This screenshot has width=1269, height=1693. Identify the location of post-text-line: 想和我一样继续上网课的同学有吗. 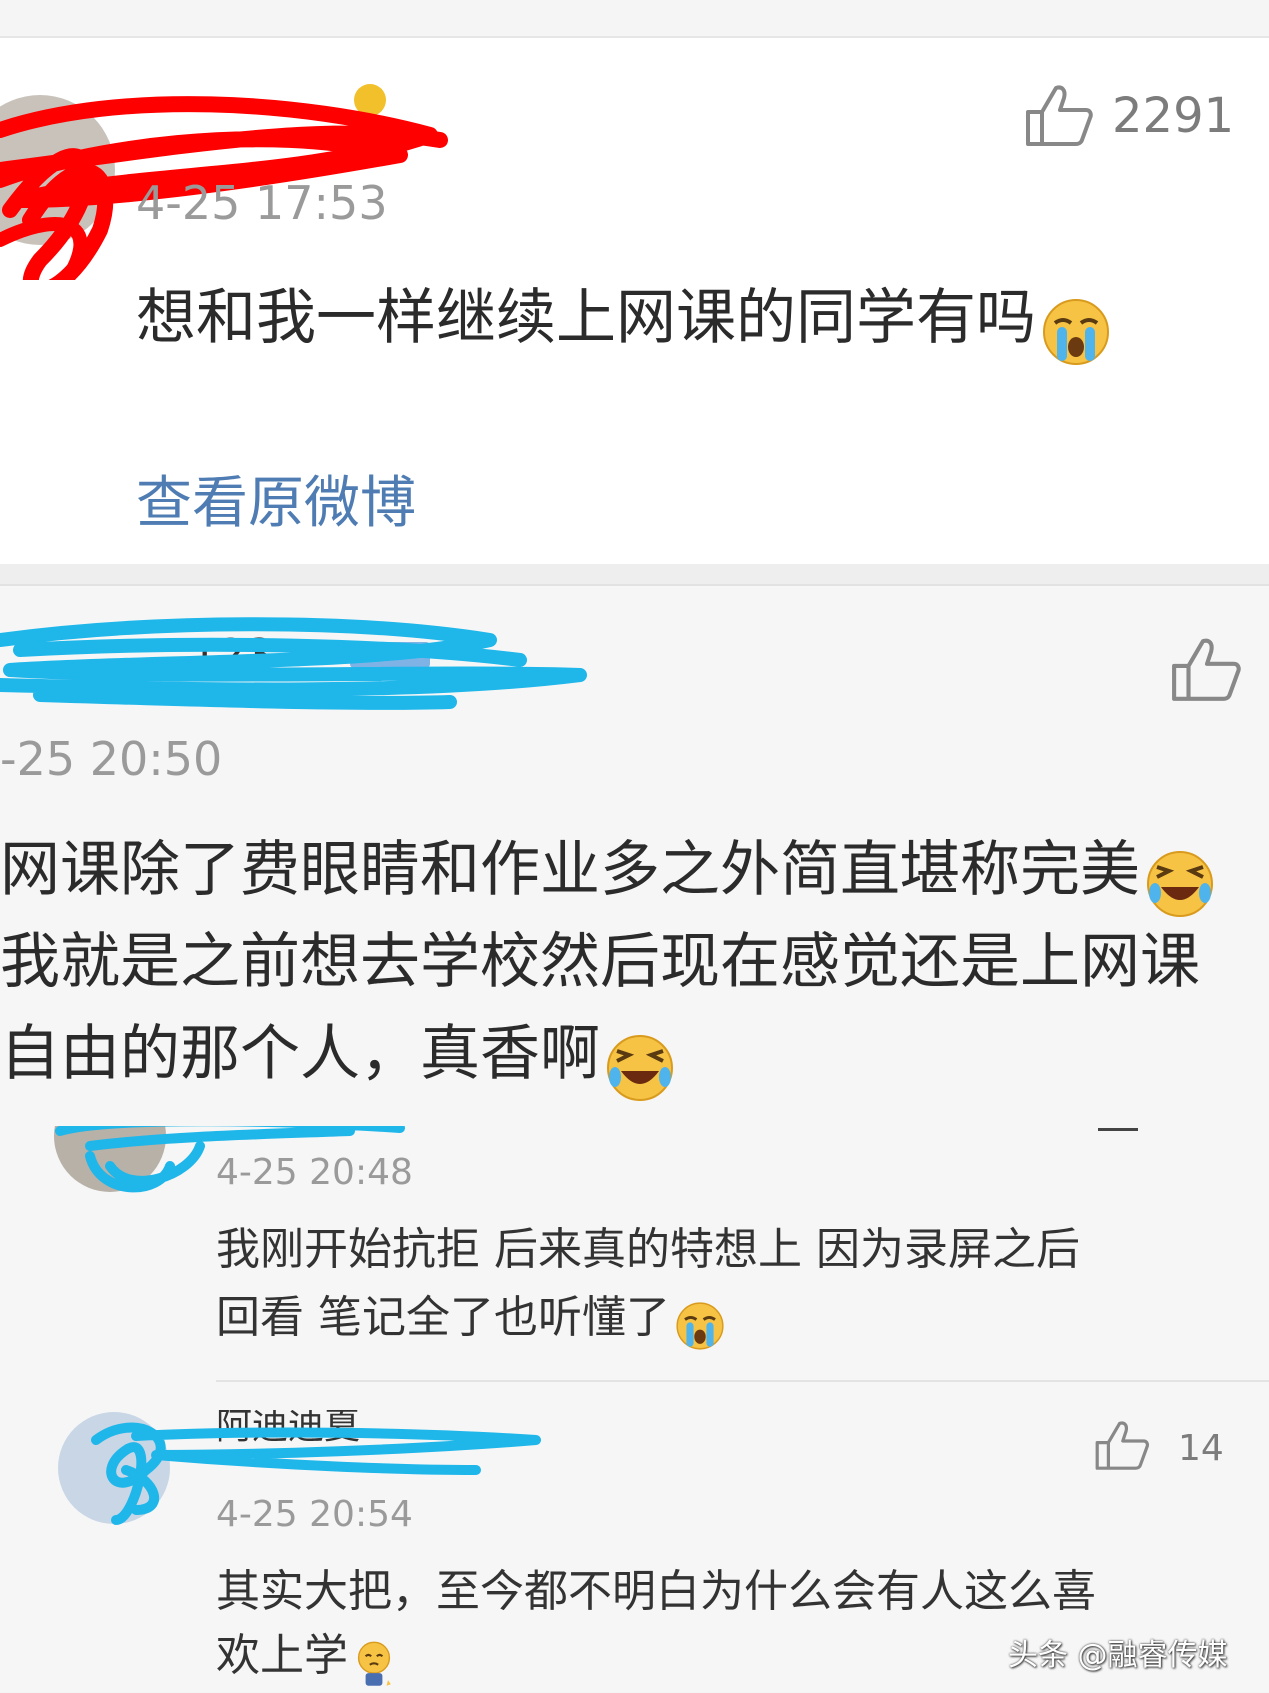
(623, 329).